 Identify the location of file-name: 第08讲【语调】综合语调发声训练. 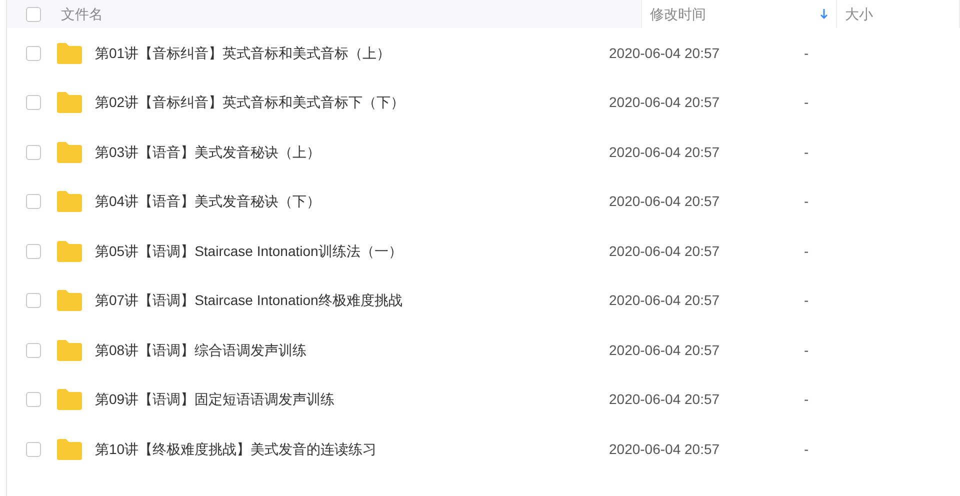
(201, 350).